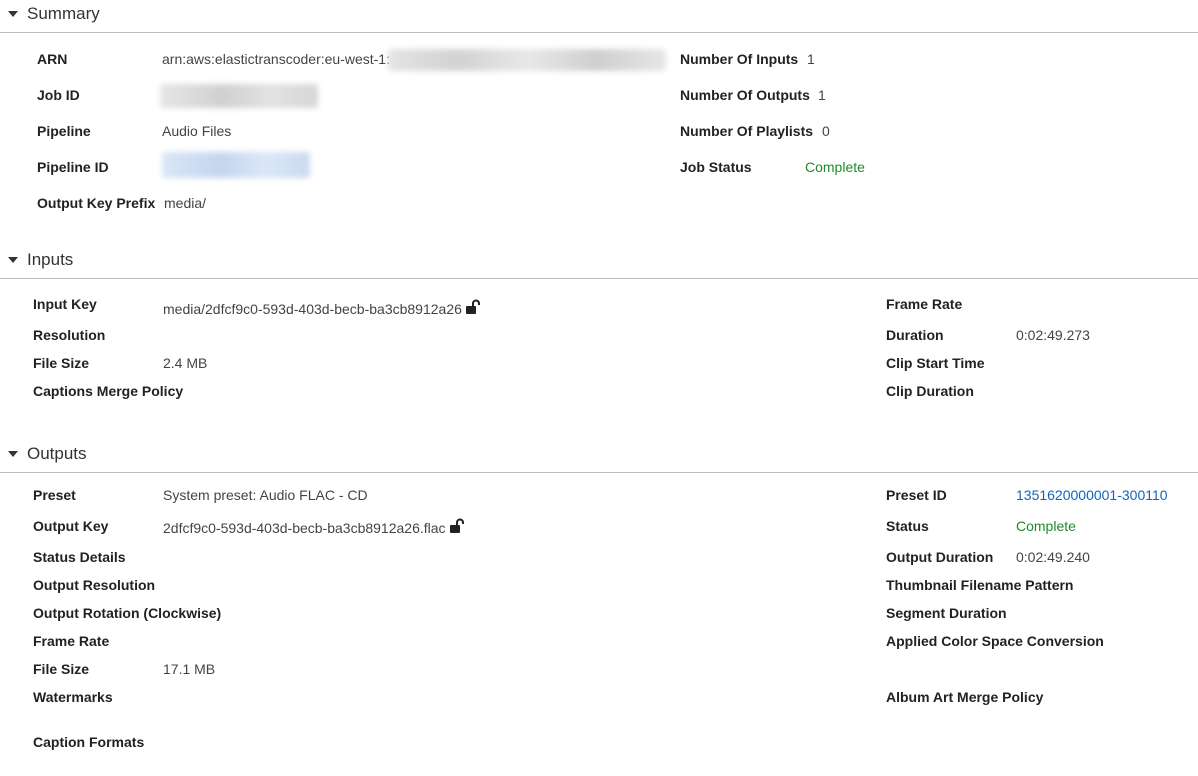 The width and height of the screenshot is (1198, 776). I want to click on captions-merge-policy-label: Captions Merge Policy, so click(108, 391).